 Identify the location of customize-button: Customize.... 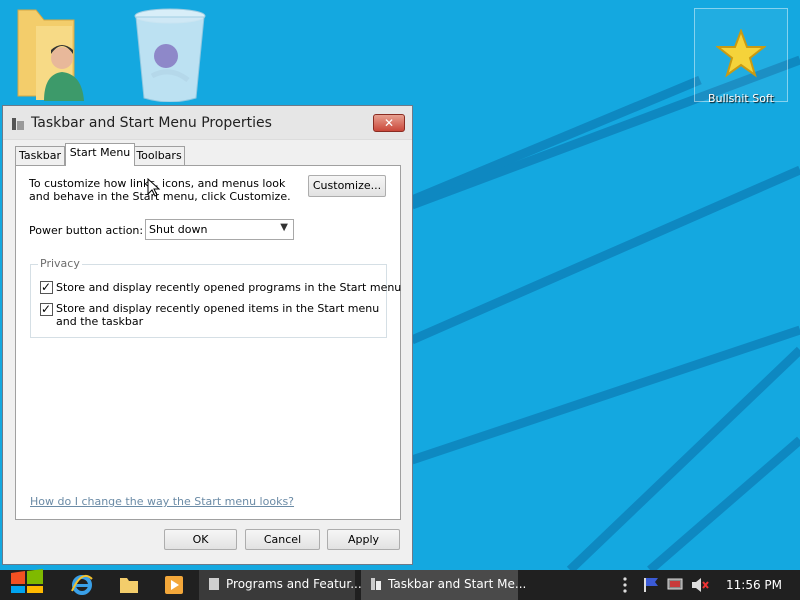
(347, 186).